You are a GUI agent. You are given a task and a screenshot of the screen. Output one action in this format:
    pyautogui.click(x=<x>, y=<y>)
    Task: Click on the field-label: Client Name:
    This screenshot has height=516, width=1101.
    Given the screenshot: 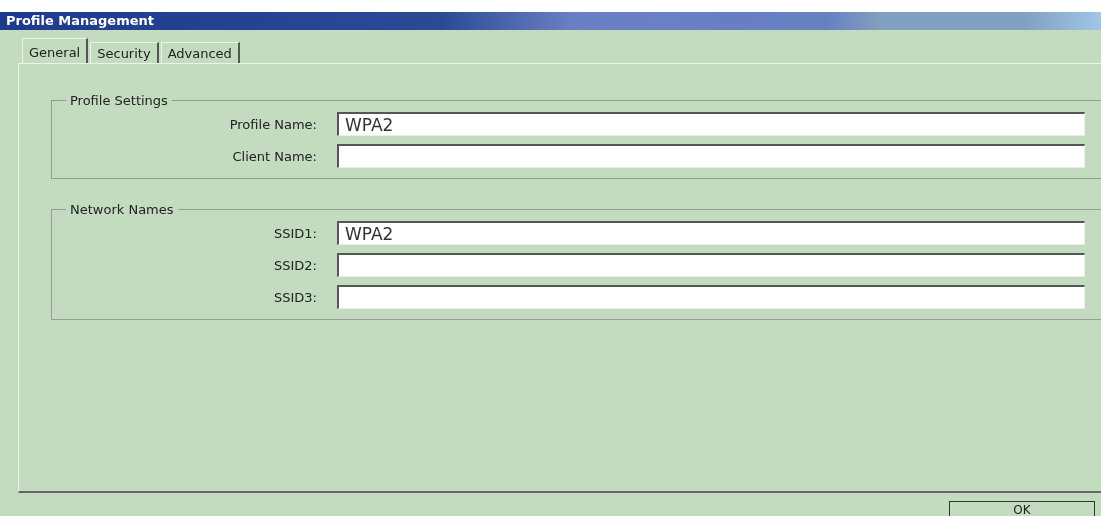 What is the action you would take?
    pyautogui.click(x=274, y=156)
    